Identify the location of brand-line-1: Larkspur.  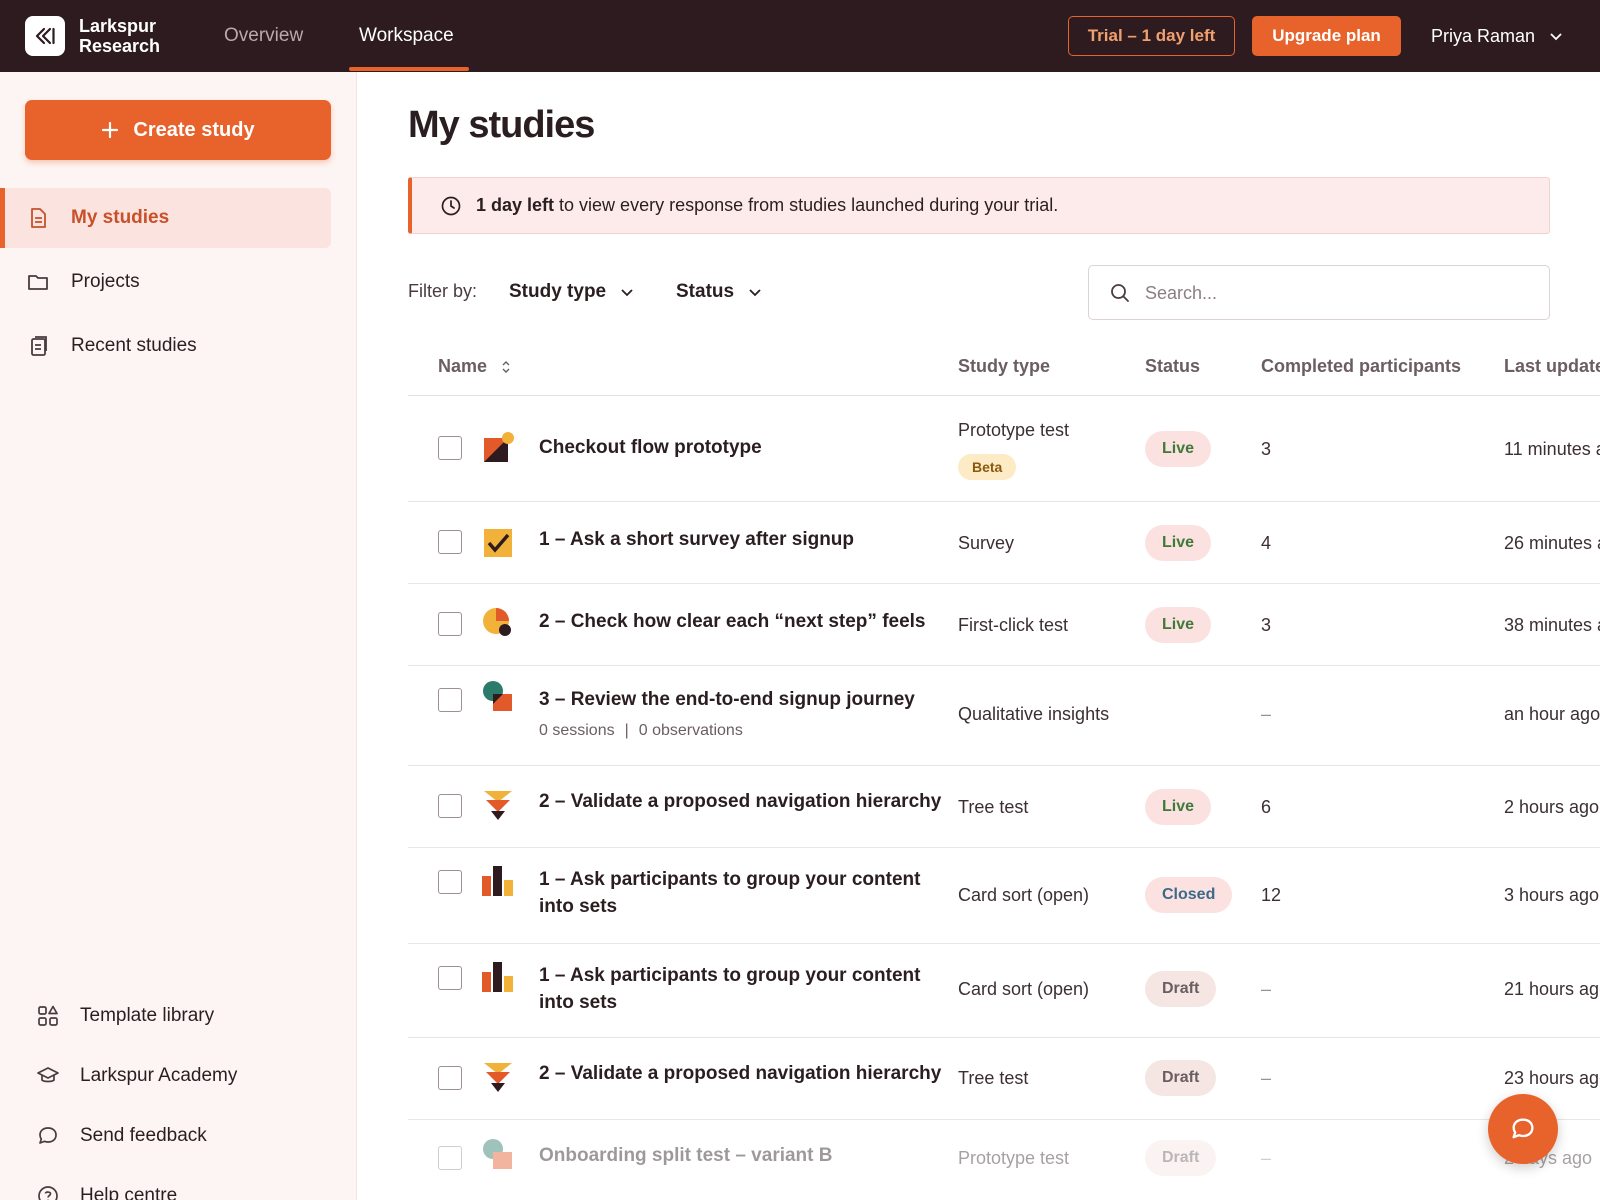
(118, 26).